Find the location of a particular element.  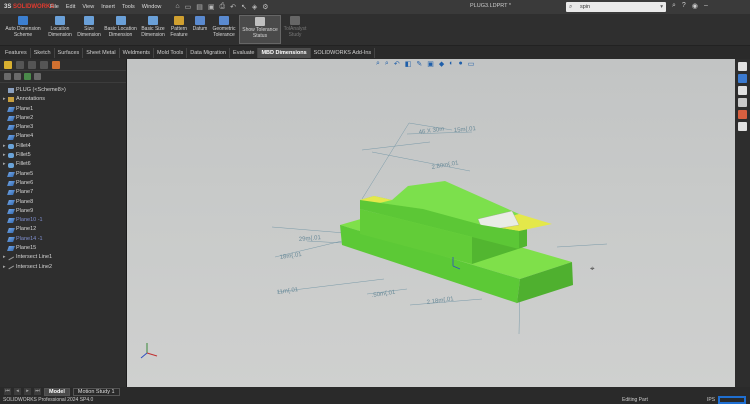

display-manager-tab-icon is located at coordinates (56, 64).